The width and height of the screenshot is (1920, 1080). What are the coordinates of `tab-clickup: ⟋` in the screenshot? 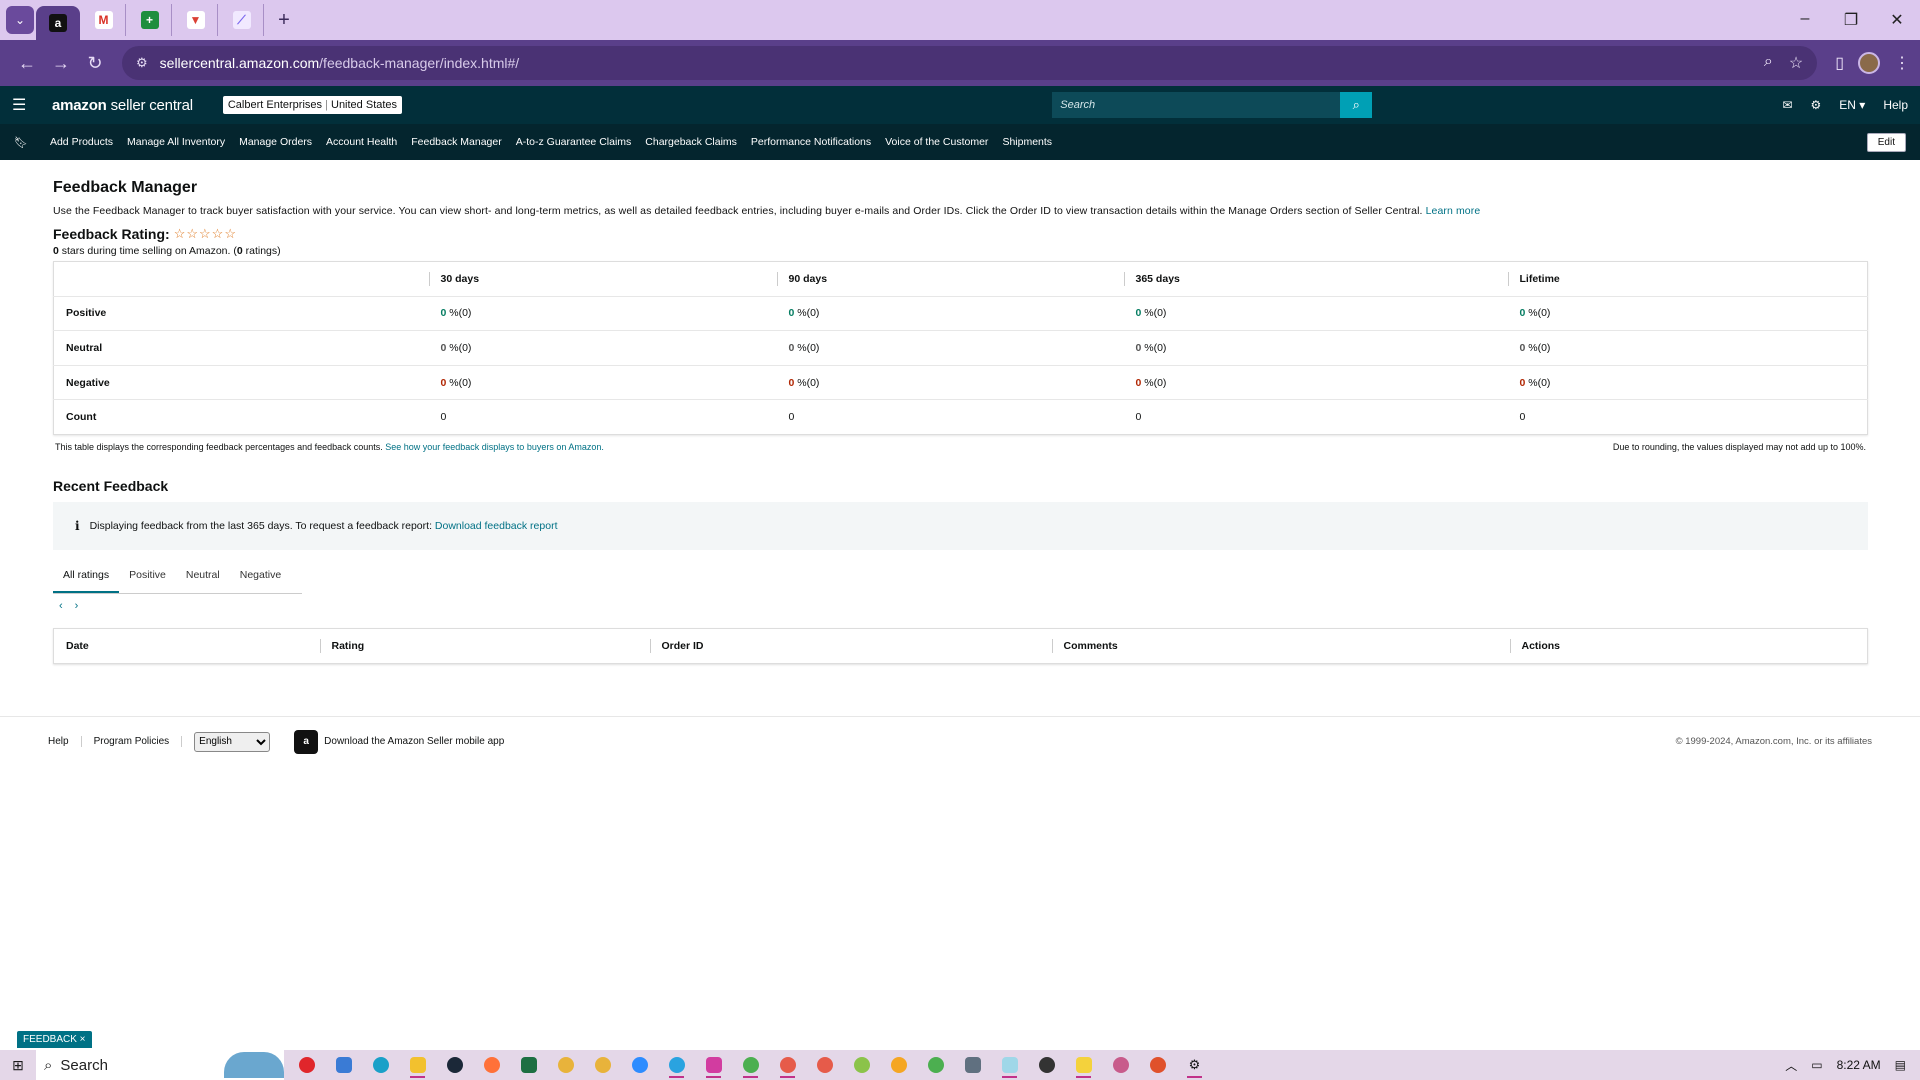 It's located at (242, 20).